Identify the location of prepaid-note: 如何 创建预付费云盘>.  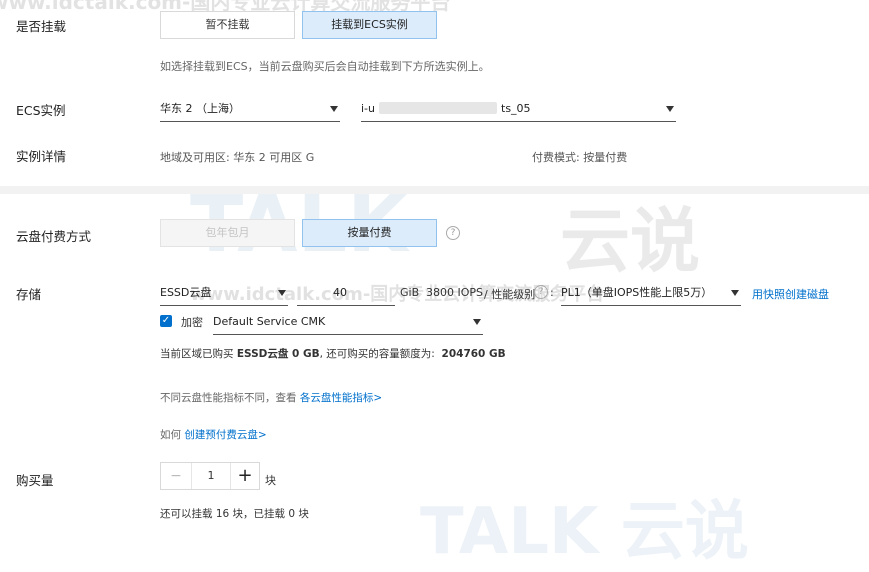
(213, 434).